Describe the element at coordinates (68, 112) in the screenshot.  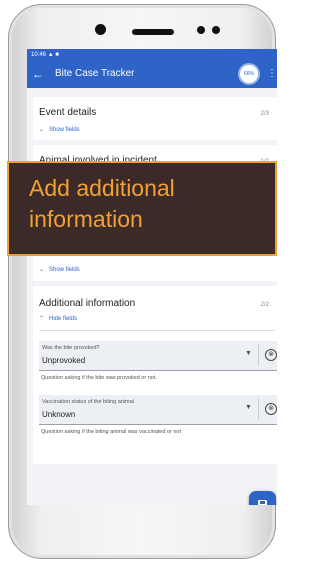
I see `section-title: Event details` at that location.